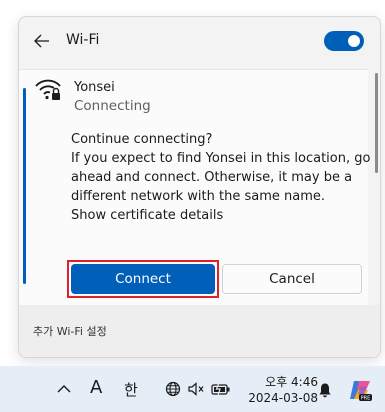  I want to click on speaker-muted-icon, so click(196, 389).